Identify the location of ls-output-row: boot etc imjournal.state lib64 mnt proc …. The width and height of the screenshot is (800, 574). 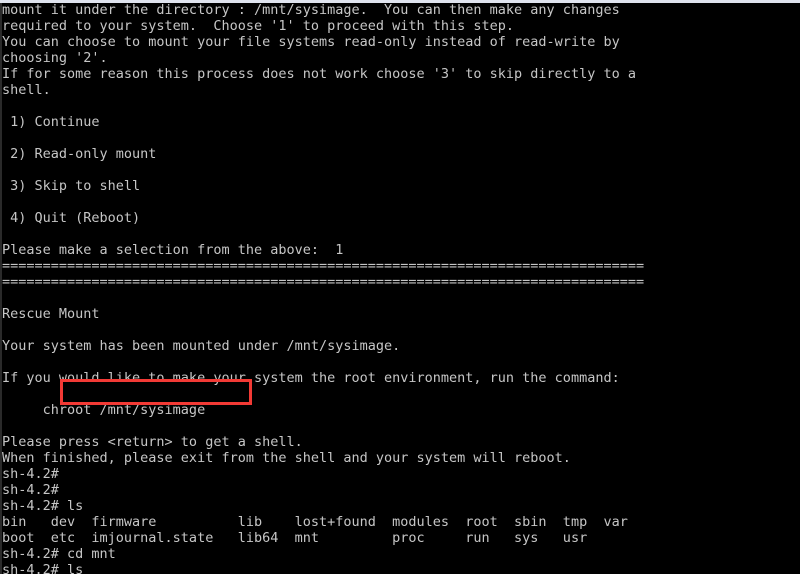
(295, 538).